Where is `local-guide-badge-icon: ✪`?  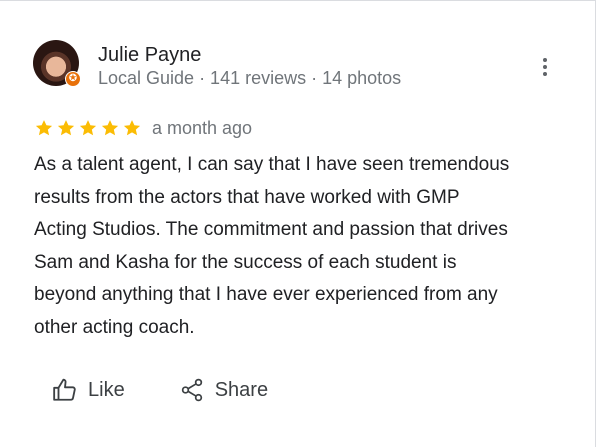 local-guide-badge-icon: ✪ is located at coordinates (73, 79).